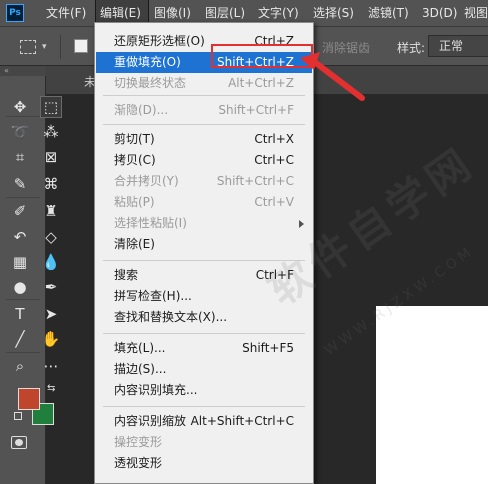 The image size is (488, 484). I want to click on menu-item-label: 合并拷贝(Y), so click(146, 181).